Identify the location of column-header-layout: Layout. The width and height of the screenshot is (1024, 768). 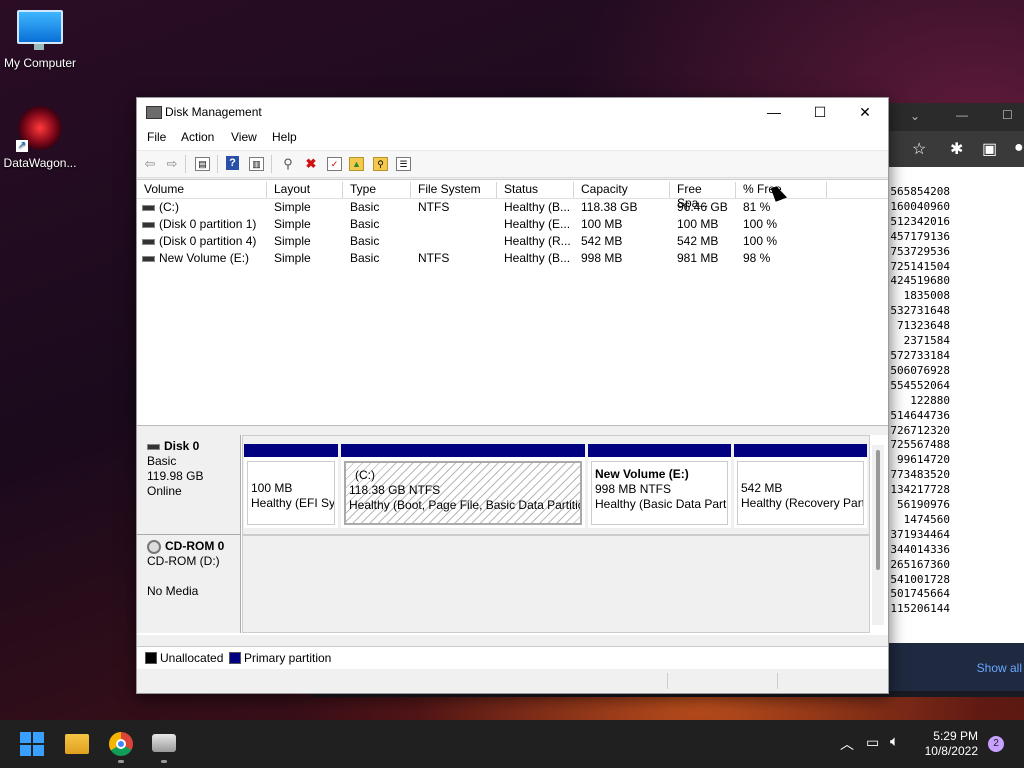
(305, 190).